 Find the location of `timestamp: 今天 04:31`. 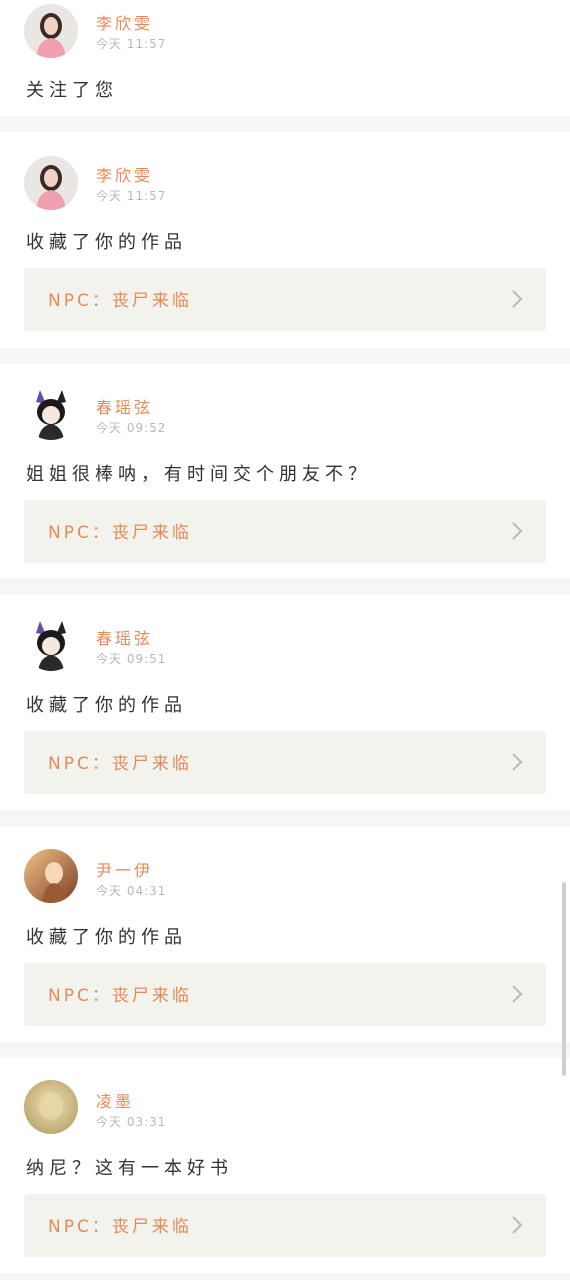

timestamp: 今天 04:31 is located at coordinates (131, 891).